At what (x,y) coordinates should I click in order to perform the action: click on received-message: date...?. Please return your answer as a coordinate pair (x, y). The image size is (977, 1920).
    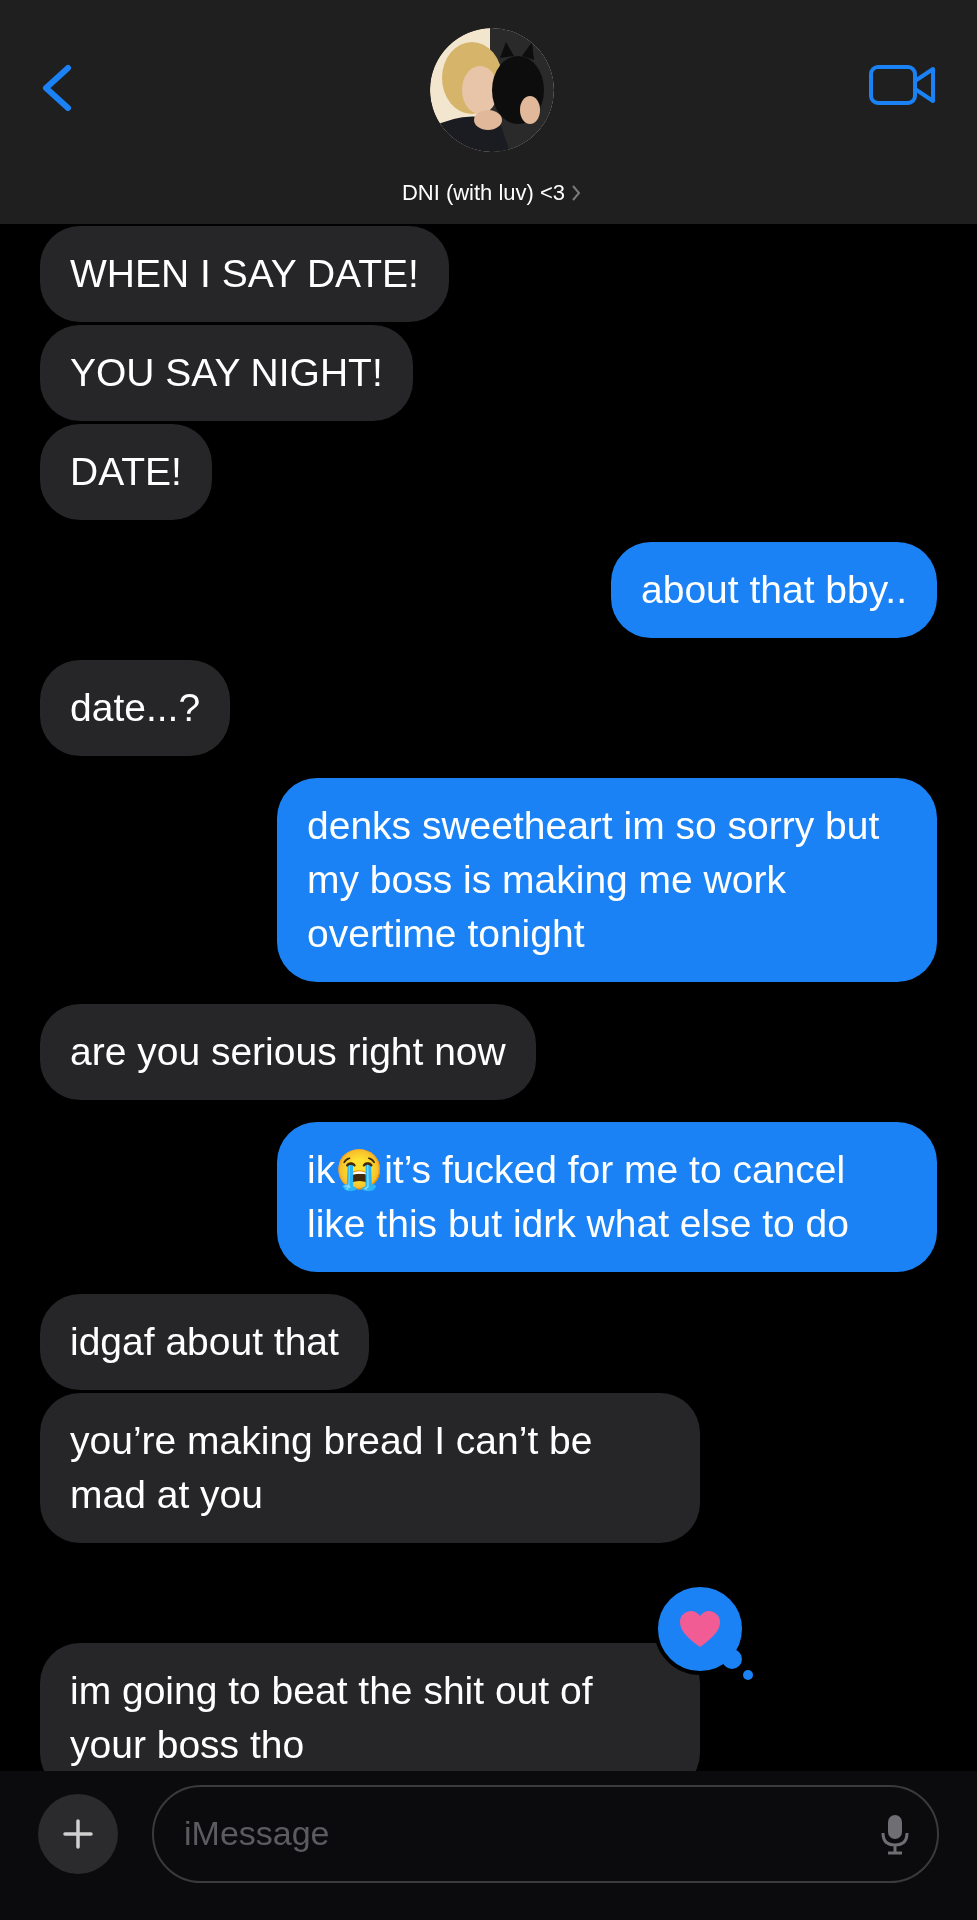
    Looking at the image, I should click on (135, 708).